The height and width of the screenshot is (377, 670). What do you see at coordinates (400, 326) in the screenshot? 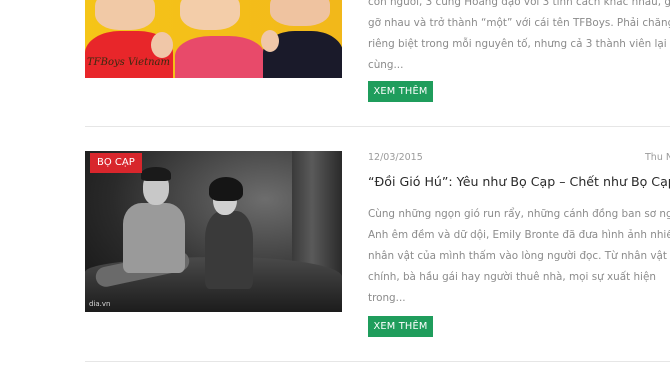
I see `article-2-read-more-button: XEM THÊM` at bounding box center [400, 326].